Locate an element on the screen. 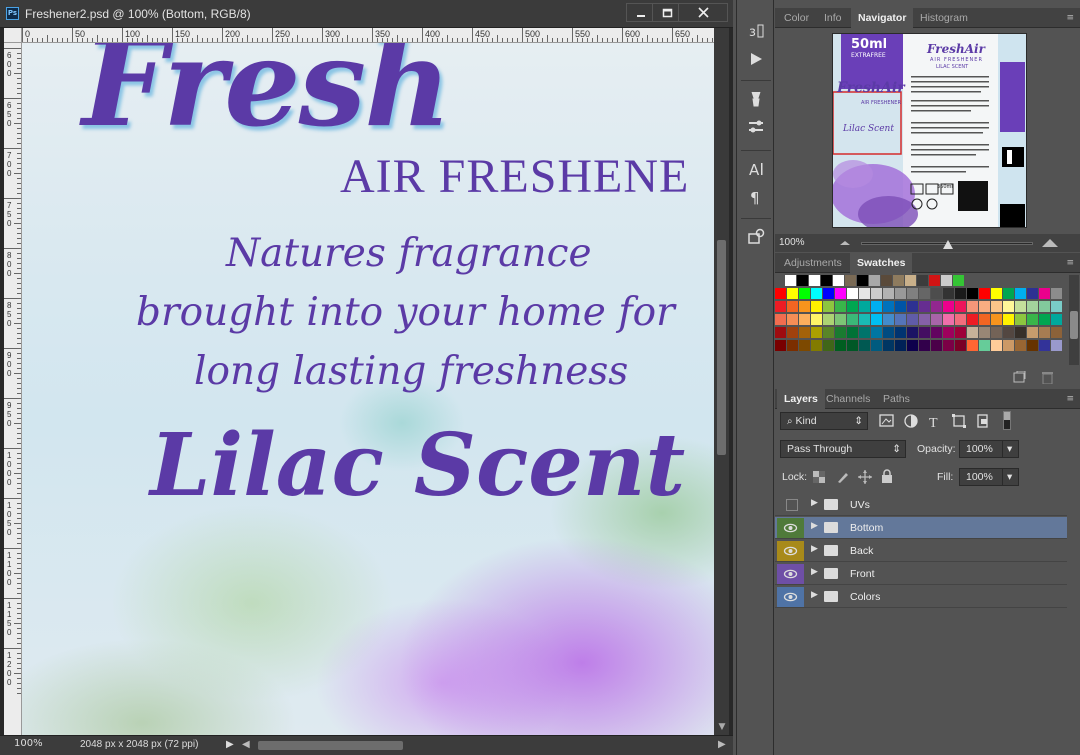  lock-position-icon is located at coordinates (865, 478).